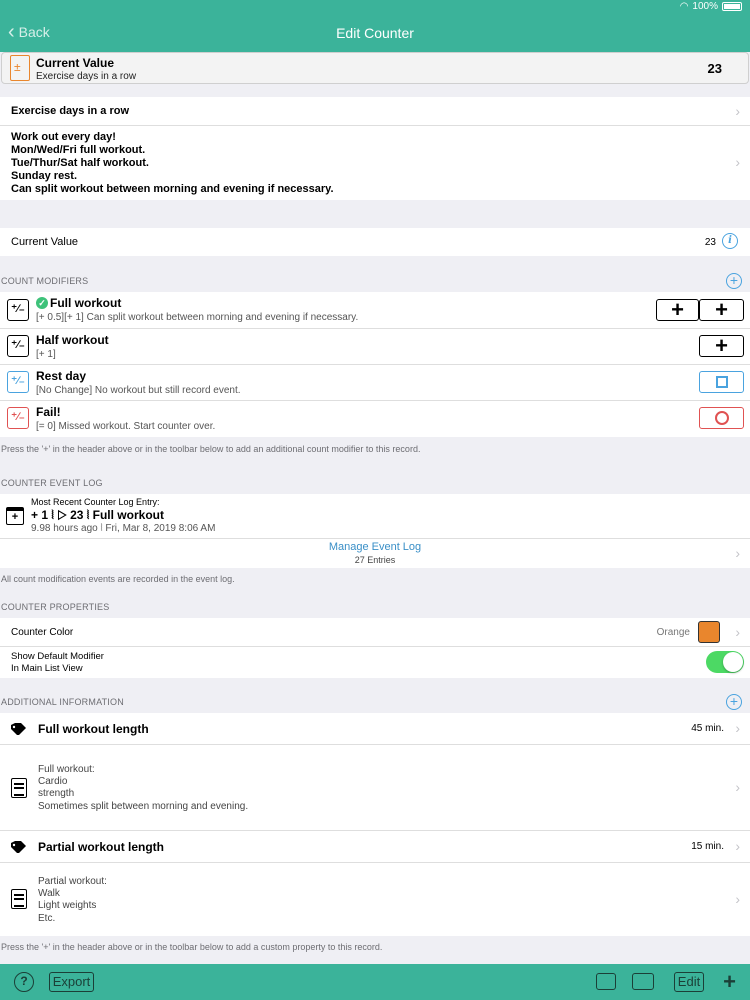  I want to click on manage-event-log-link: Manage Event Log, so click(375, 547).